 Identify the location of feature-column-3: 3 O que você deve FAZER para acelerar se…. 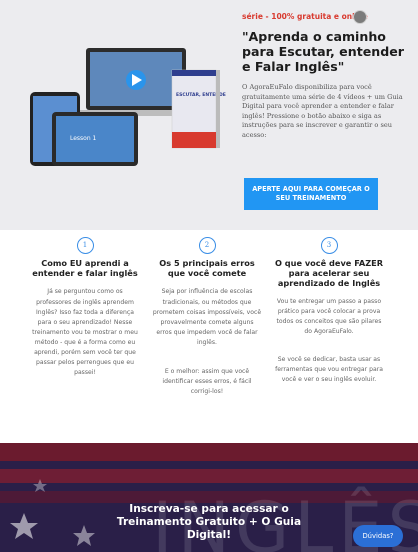
(329, 311).